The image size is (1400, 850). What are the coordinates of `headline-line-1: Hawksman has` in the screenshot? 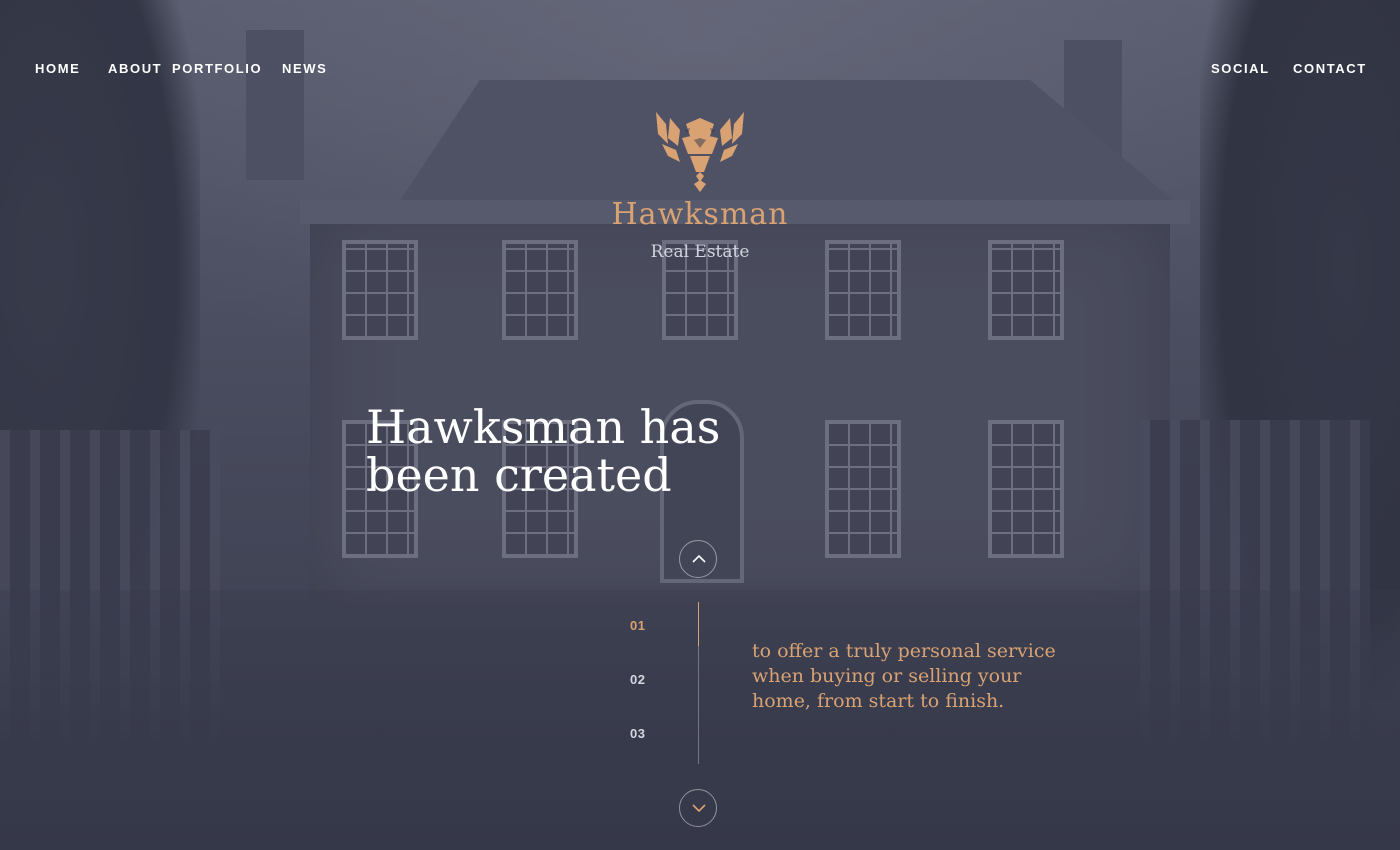 It's located at (543, 427).